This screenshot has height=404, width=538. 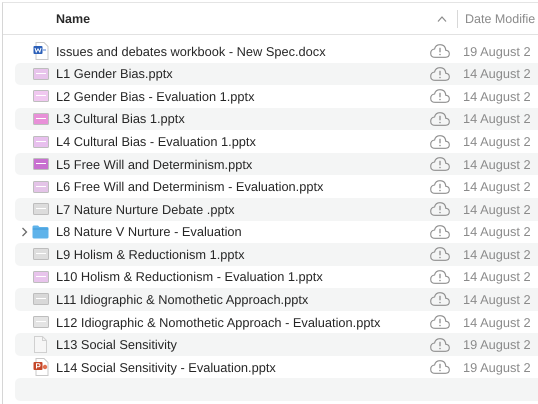 What do you see at coordinates (242, 96) in the screenshot?
I see `file-name: L2 Gender Bias - Evaluation 1.pptx` at bounding box center [242, 96].